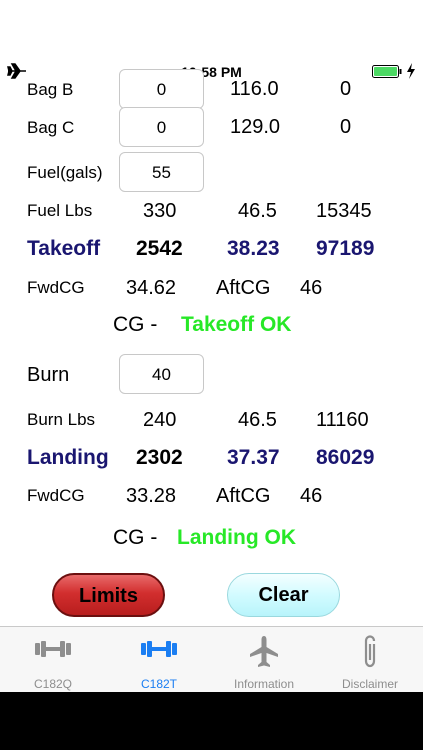  Describe the element at coordinates (51, 127) in the screenshot. I see `bag-c-label: Bag C` at that location.